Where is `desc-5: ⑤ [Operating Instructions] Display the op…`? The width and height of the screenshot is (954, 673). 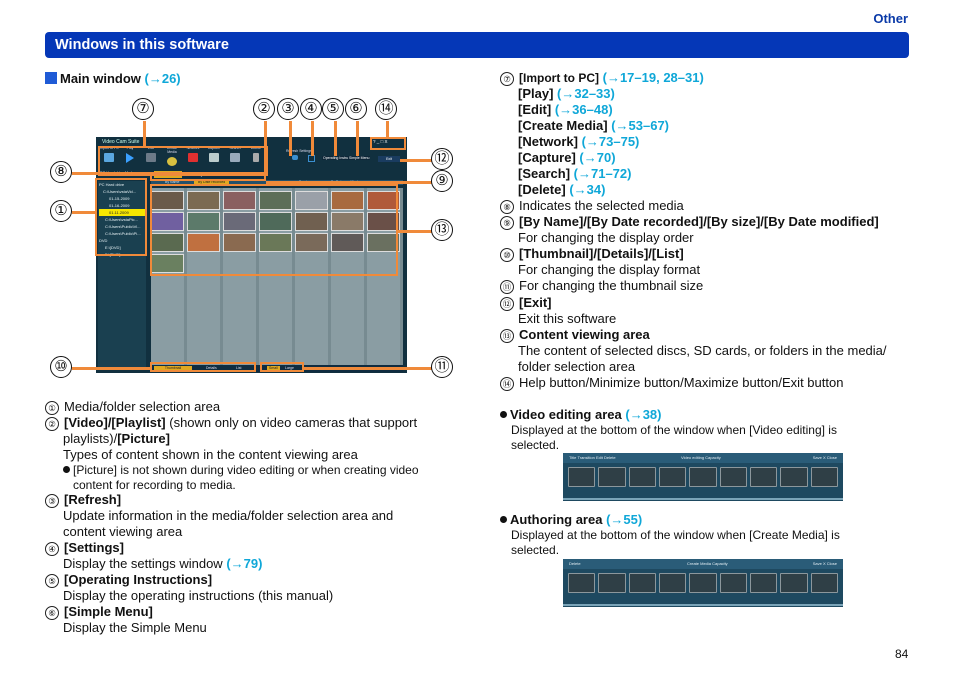
desc-5: ⑤ [Operating Instructions] Display the op… is located at coordinates (189, 588).